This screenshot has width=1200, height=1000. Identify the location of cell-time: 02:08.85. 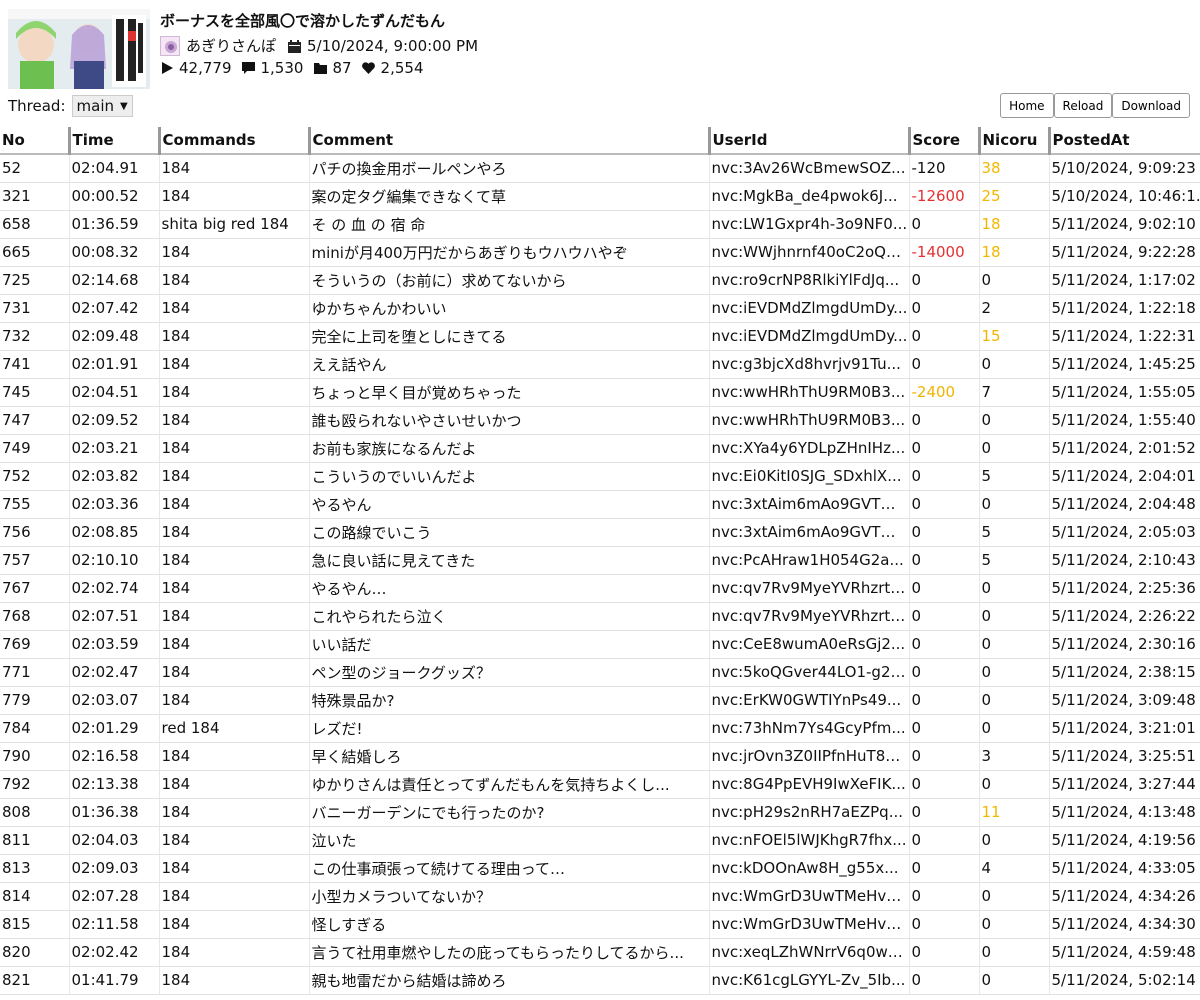
(113, 532).